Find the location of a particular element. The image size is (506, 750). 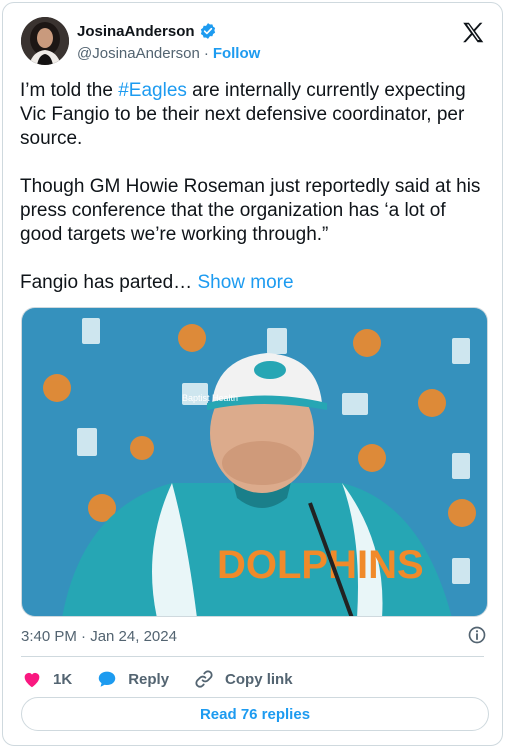

tweet-text-part1: I’m told the is located at coordinates (69, 90).